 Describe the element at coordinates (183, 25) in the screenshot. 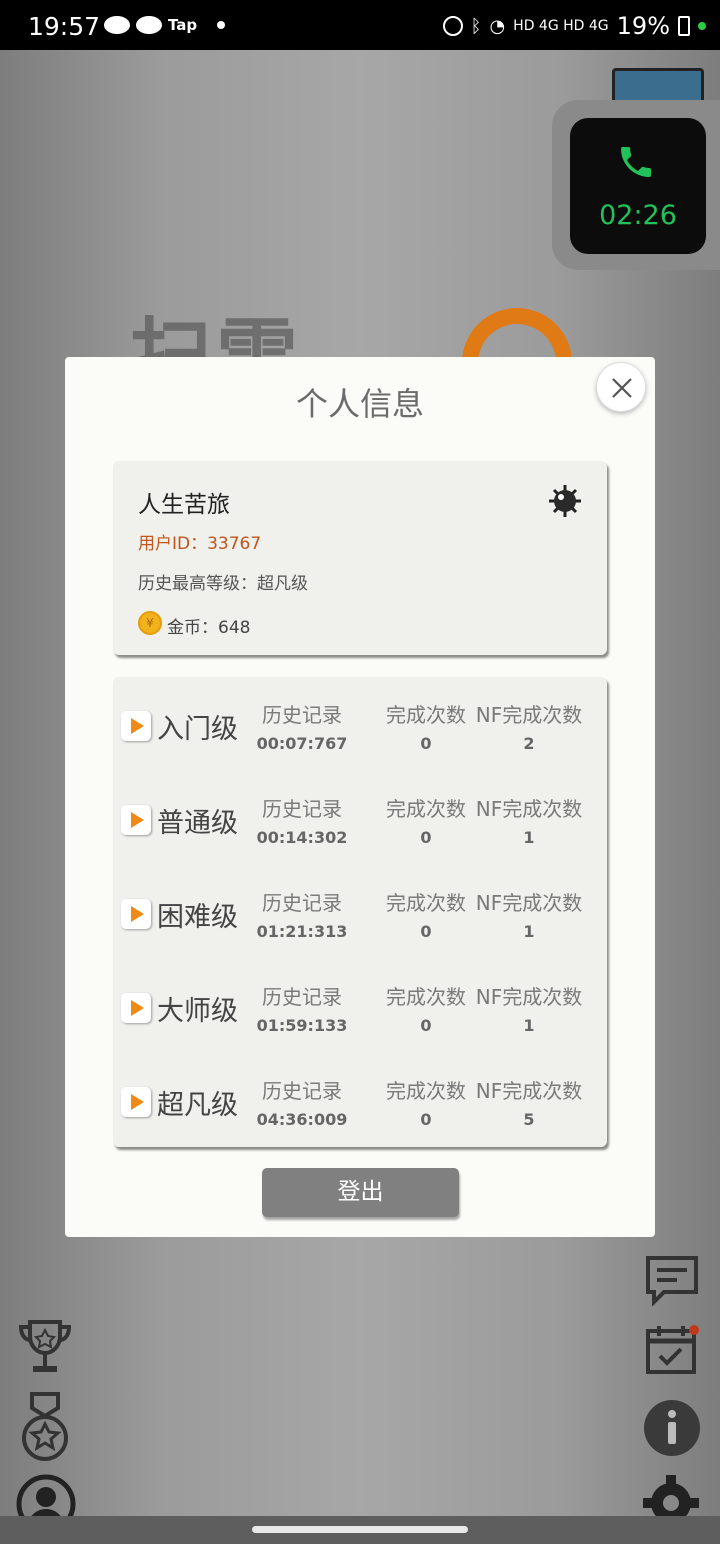

I see `tap-app-label: Tap` at that location.